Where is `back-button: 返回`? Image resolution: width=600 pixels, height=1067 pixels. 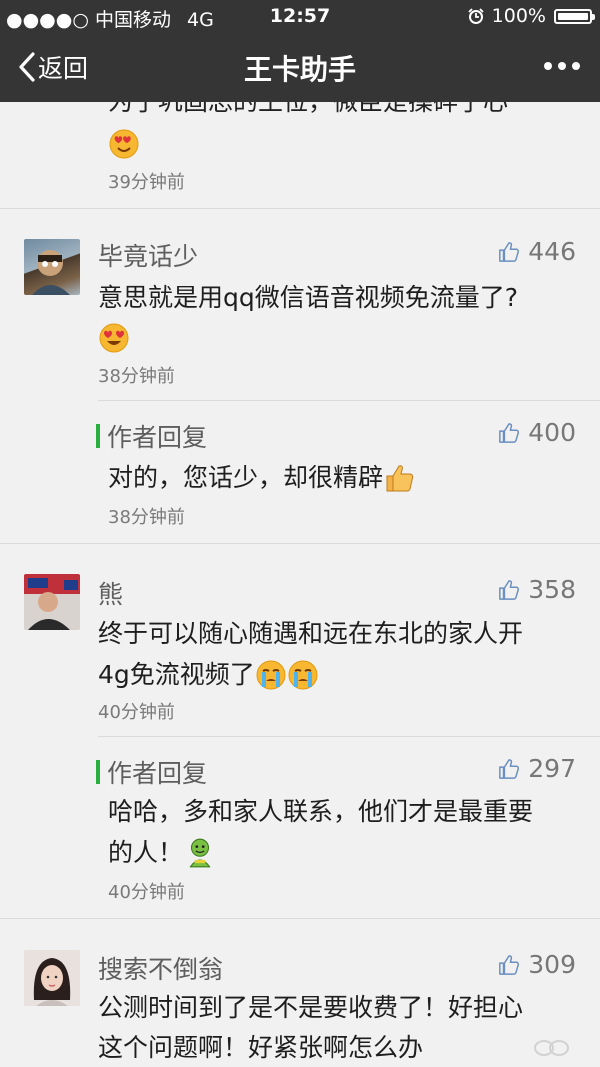 back-button: 返回 is located at coordinates (53, 67).